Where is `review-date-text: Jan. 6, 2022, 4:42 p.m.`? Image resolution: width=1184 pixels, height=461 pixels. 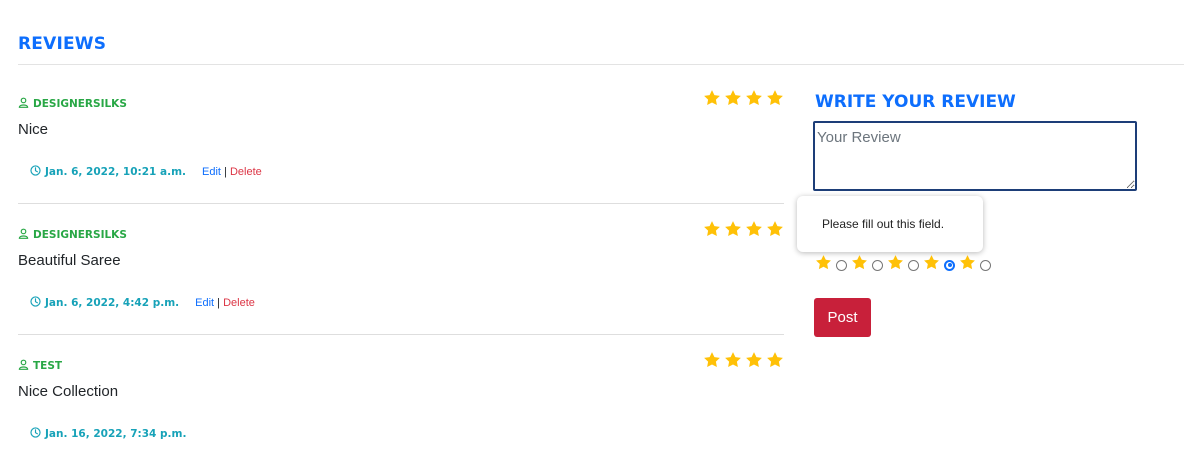 review-date-text: Jan. 6, 2022, 4:42 p.m. is located at coordinates (112, 303).